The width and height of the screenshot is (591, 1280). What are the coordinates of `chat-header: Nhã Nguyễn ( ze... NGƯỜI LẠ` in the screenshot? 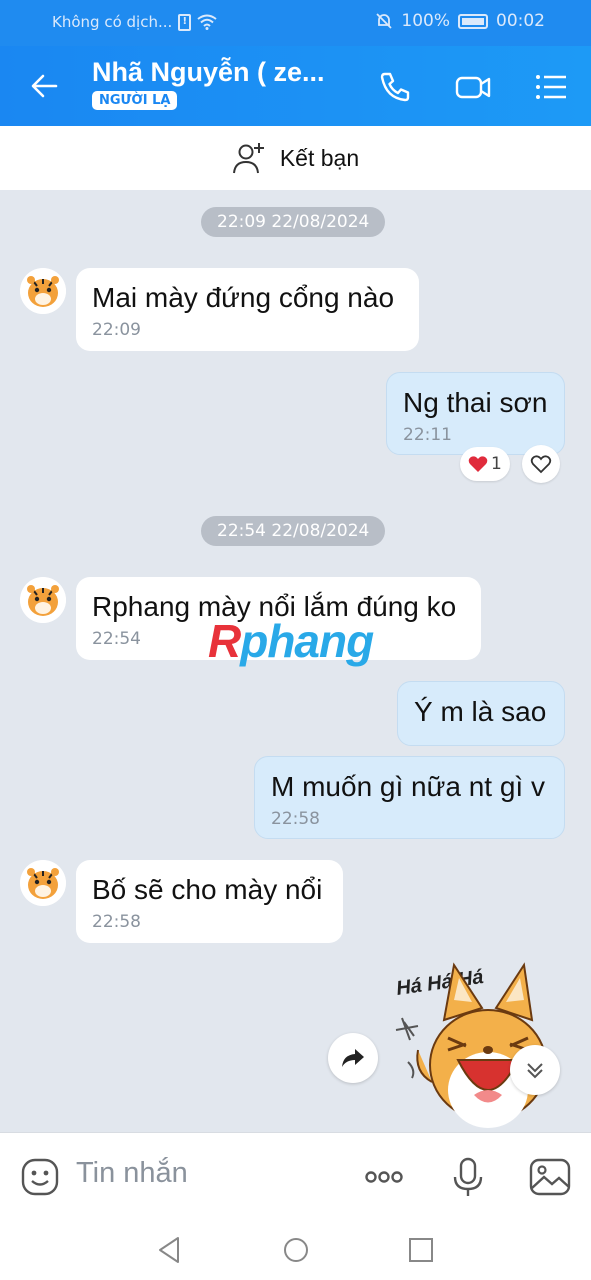 It's located at (295, 86).